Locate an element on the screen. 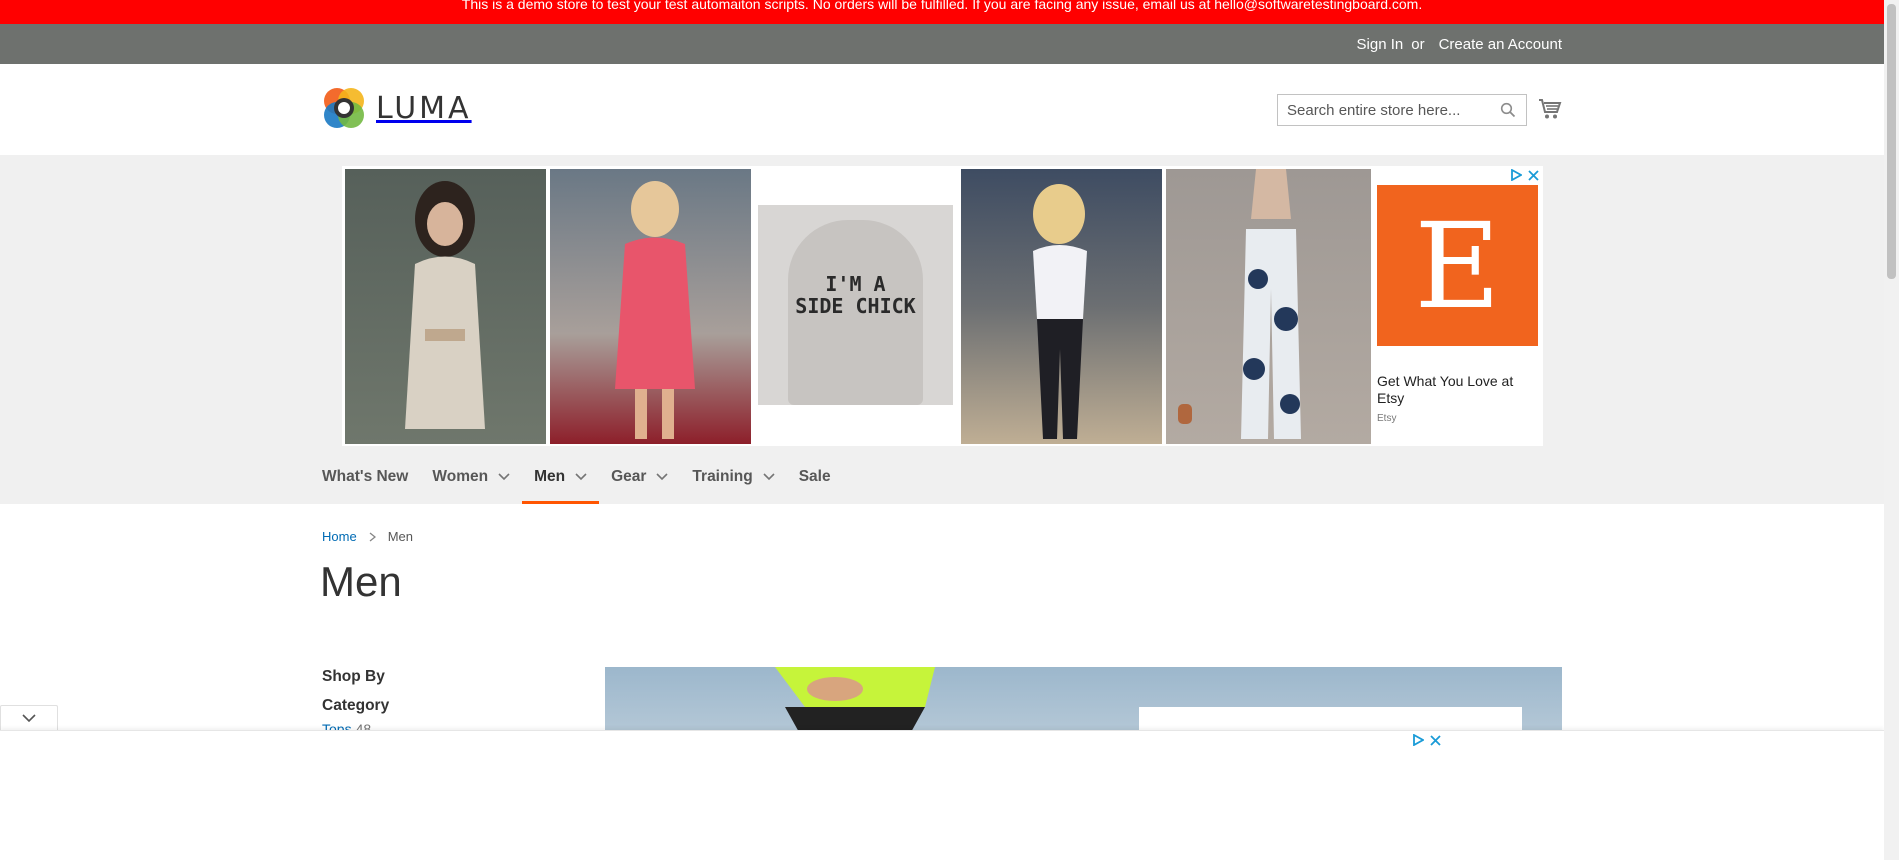 Image resolution: width=1899 pixels, height=860 pixels. nav-gear: Gear is located at coordinates (639, 476).